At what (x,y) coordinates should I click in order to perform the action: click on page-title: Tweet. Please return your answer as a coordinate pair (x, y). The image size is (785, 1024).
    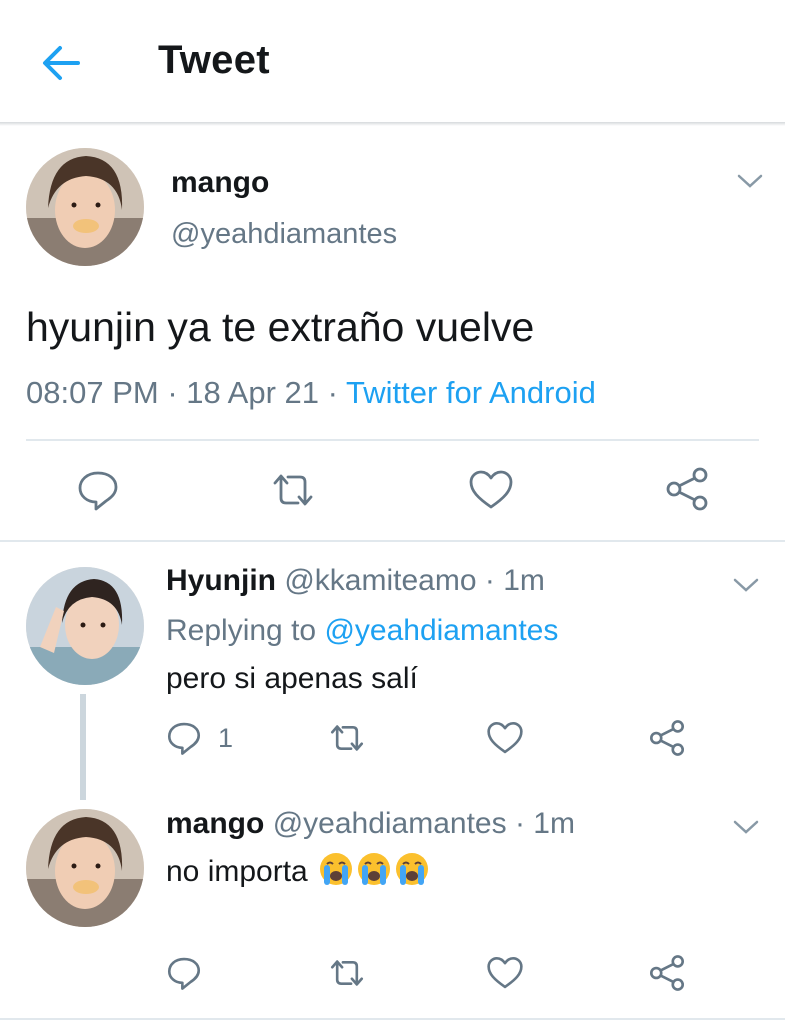
    Looking at the image, I should click on (214, 60).